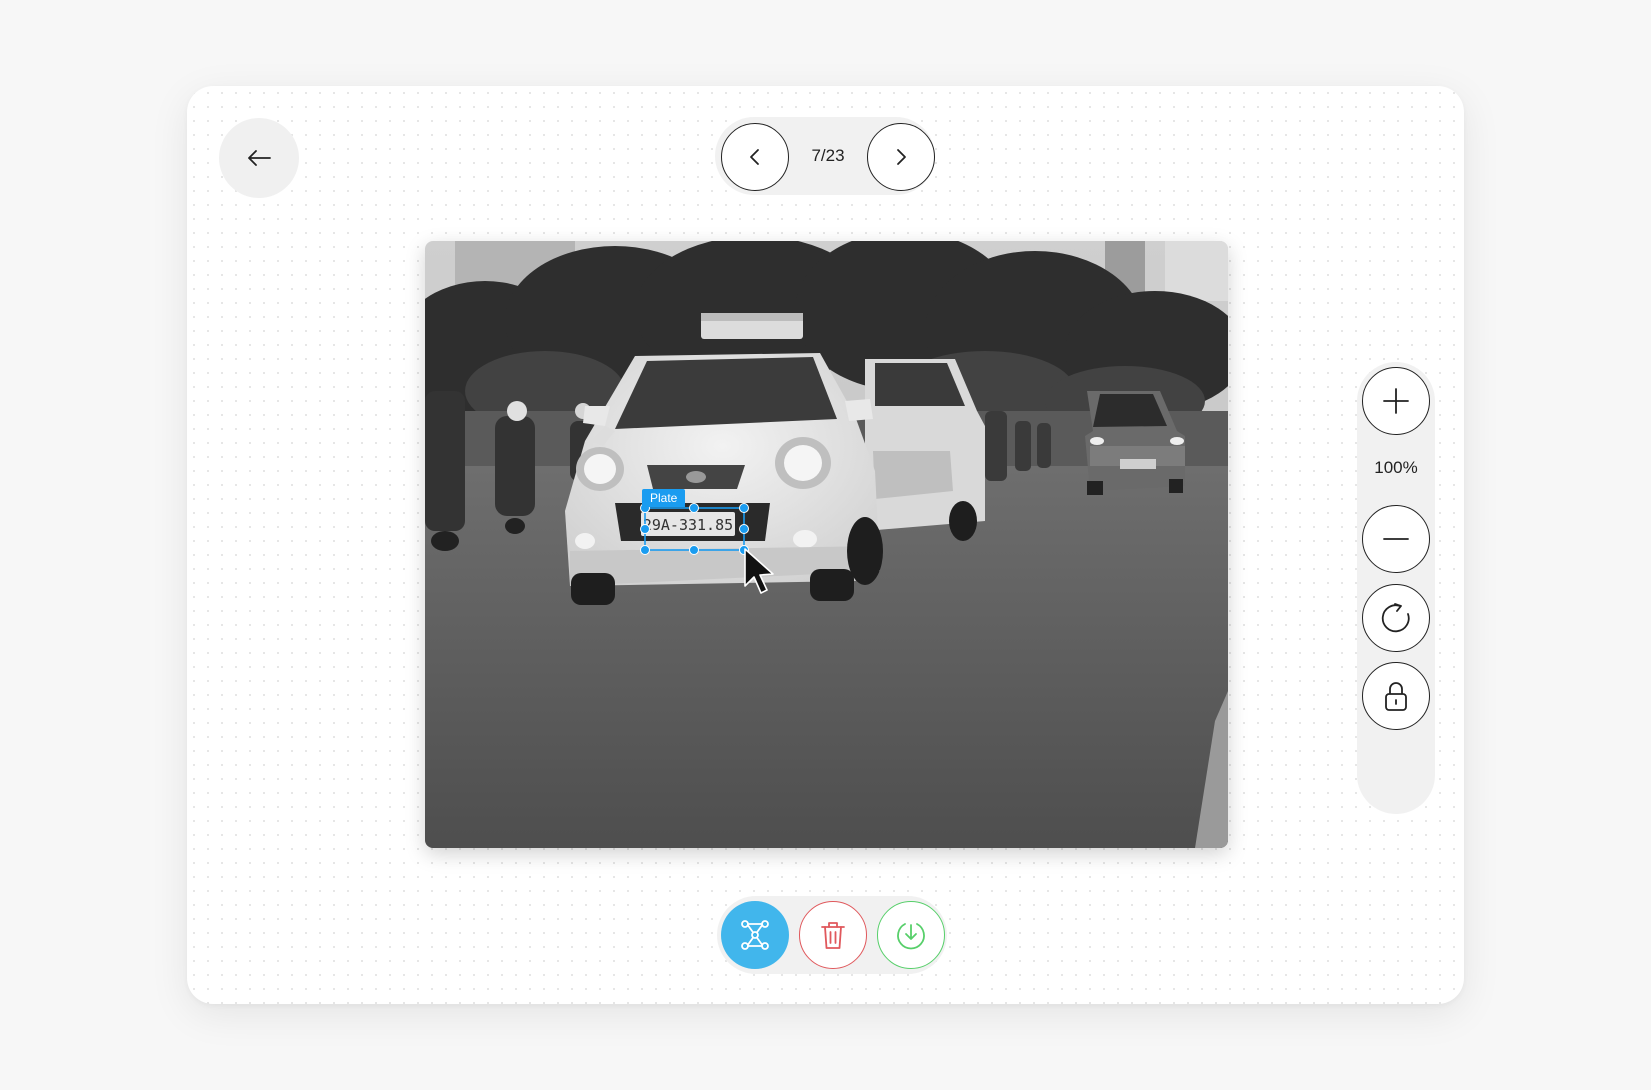 The width and height of the screenshot is (1651, 1090). What do you see at coordinates (688, 525) in the screenshot?
I see `plate-text: 29A-331.85` at bounding box center [688, 525].